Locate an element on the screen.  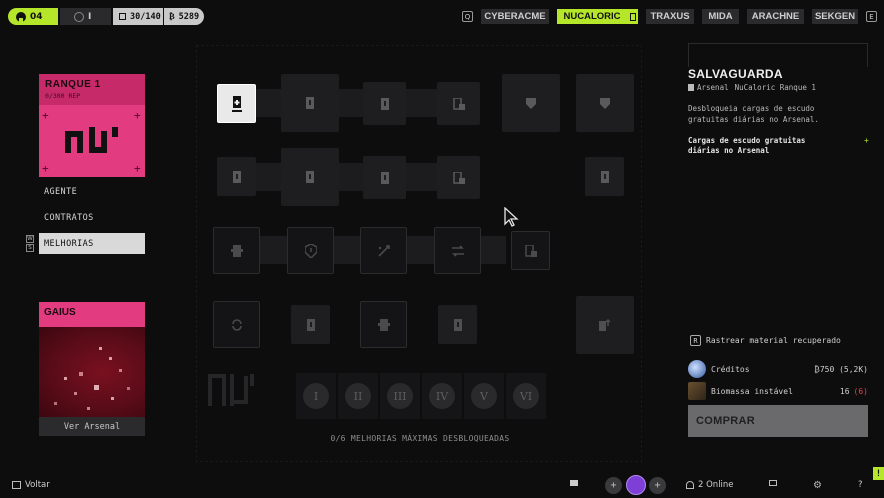
chat-button is located at coordinates (574, 483).